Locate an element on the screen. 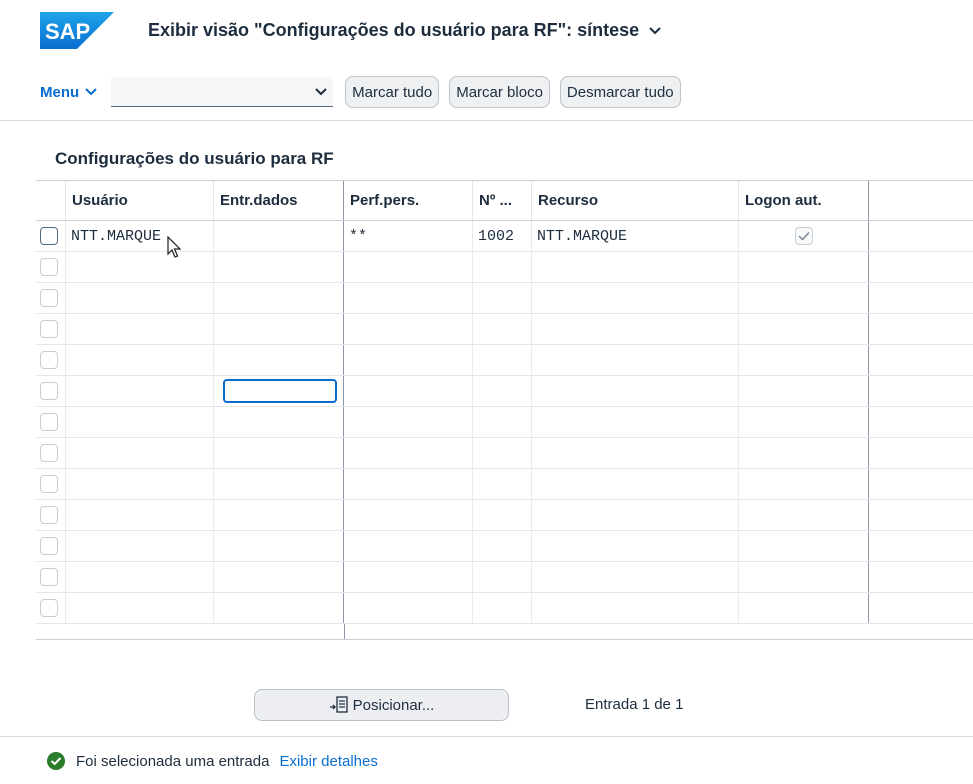 The height and width of the screenshot is (784, 973). header-select-cell is located at coordinates (51, 200).